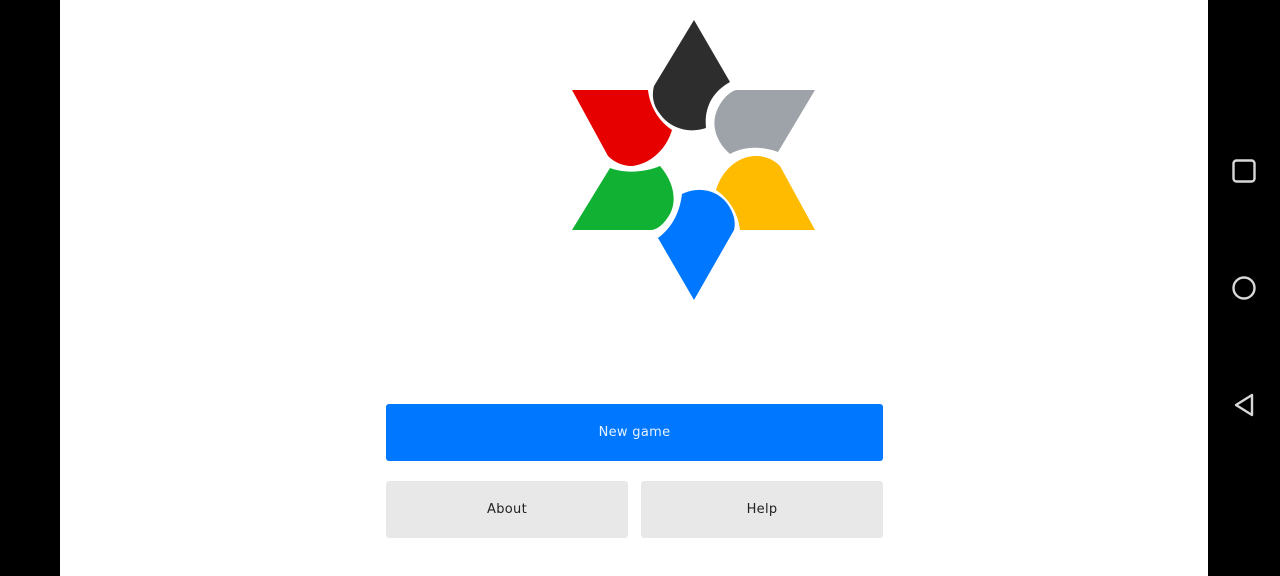 This screenshot has width=1280, height=576. I want to click on system-navigation-bar, so click(1244, 288).